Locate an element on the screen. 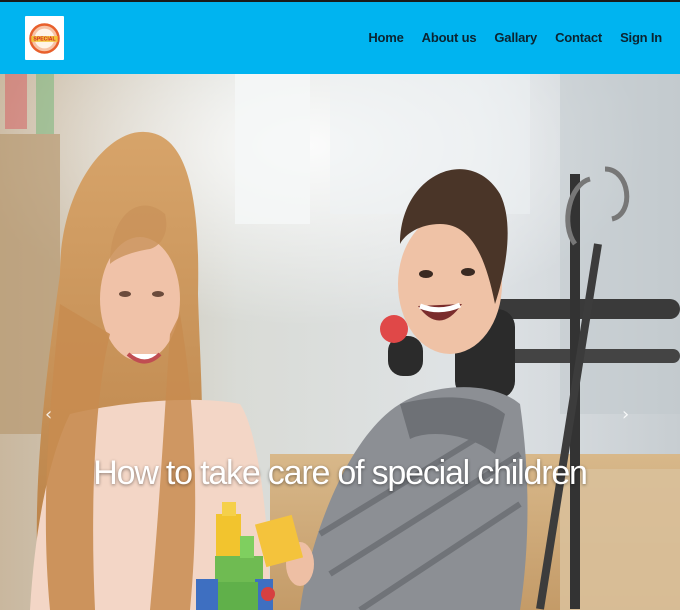 The height and width of the screenshot is (610, 680). main-nav: Home About us Gallary Contact Sign In is located at coordinates (506, 37).